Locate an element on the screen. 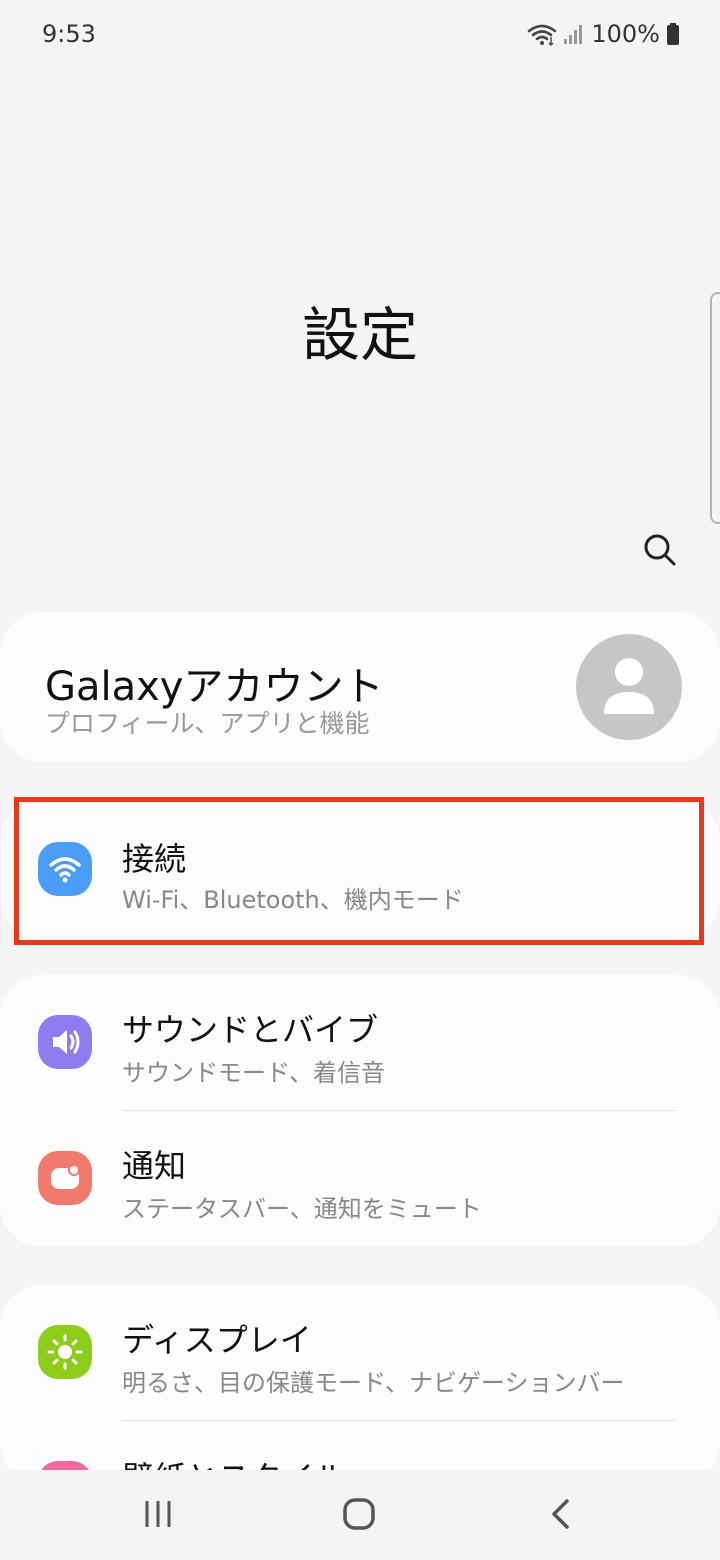 The width and height of the screenshot is (720, 1560). notification-icon is located at coordinates (65, 1178).